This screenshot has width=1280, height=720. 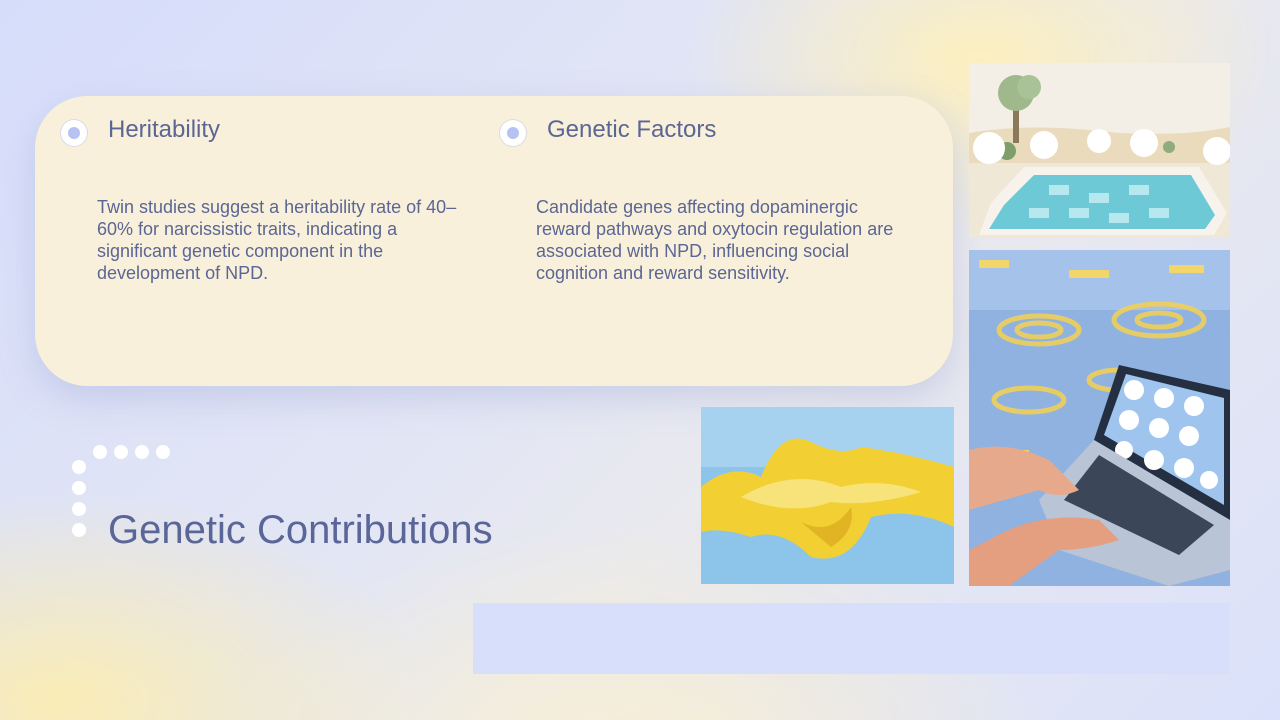 What do you see at coordinates (300, 530) in the screenshot?
I see `slide-title: Genetic Contributions` at bounding box center [300, 530].